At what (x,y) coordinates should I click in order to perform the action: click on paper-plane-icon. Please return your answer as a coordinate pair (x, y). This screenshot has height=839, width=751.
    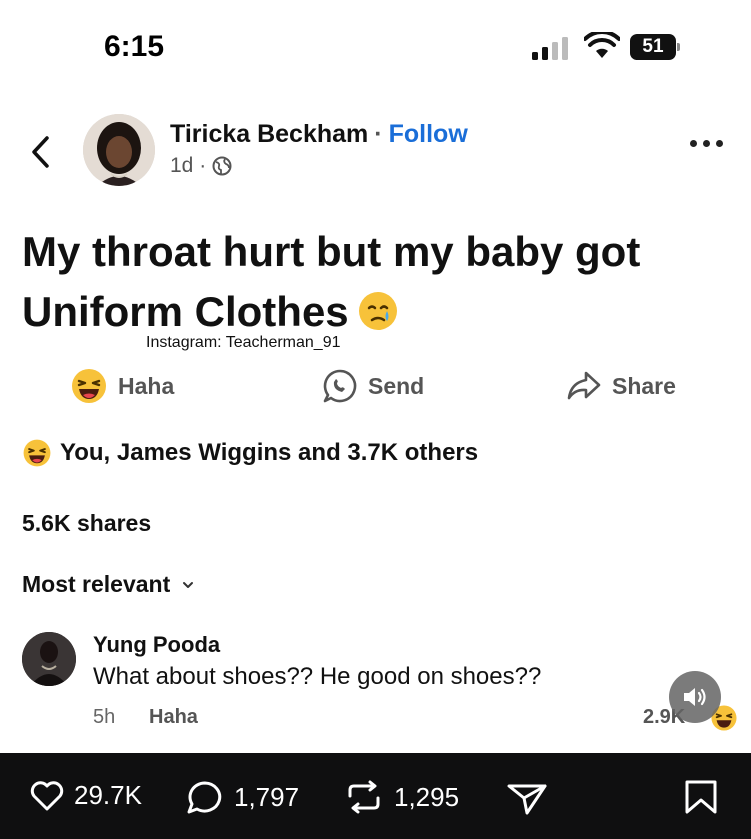
    Looking at the image, I should click on (527, 799).